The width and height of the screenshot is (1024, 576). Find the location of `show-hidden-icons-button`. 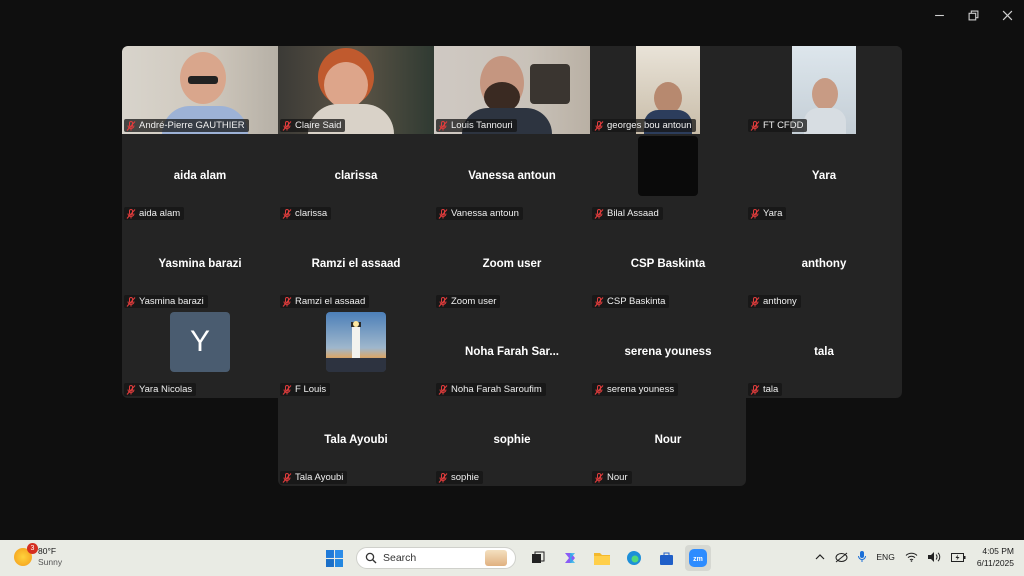

show-hidden-icons-button is located at coordinates (820, 557).